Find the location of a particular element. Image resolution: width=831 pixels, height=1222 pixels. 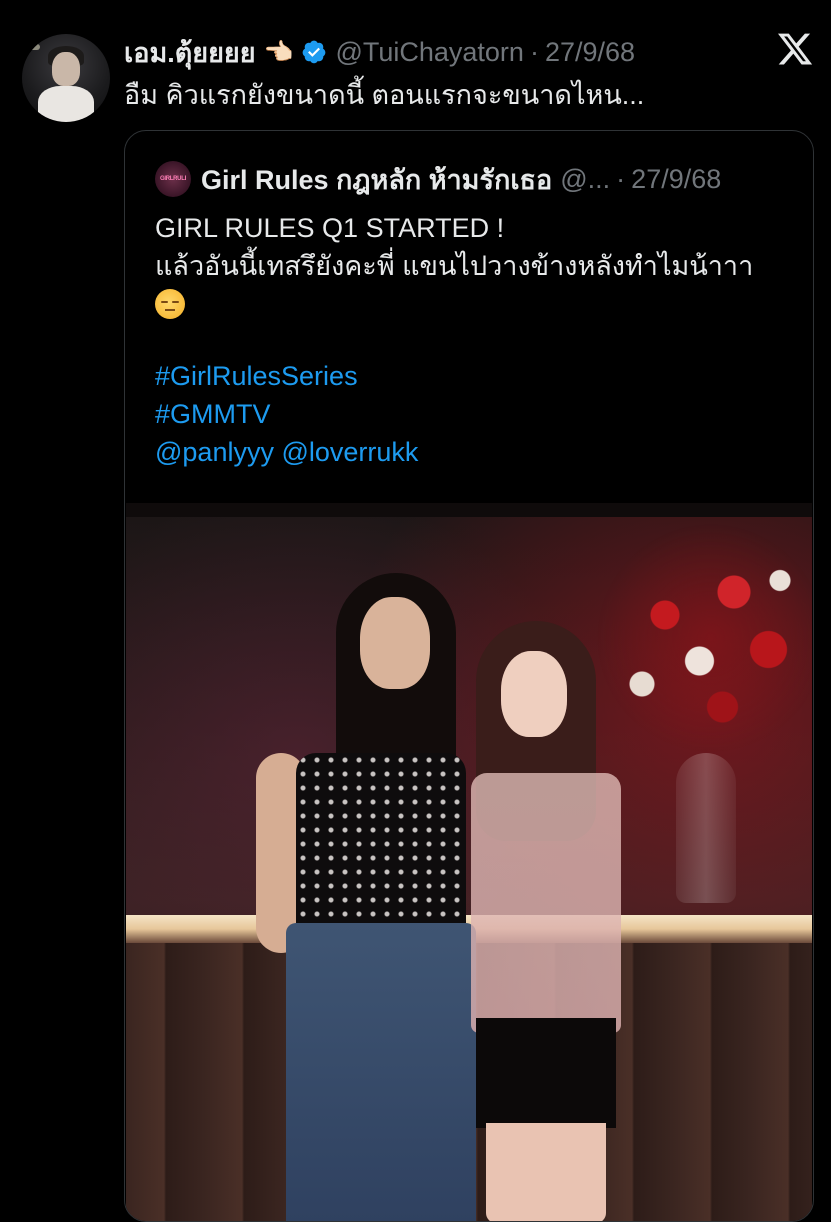

hashtag-girlrulesseries: #GirlRulesSeries is located at coordinates (475, 376).